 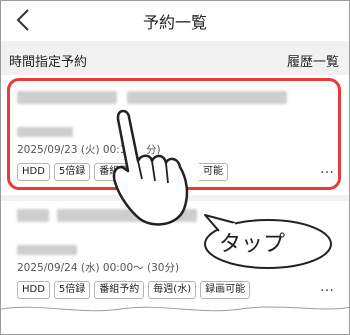 I want to click on tag: 5倍録, so click(x=72, y=290).